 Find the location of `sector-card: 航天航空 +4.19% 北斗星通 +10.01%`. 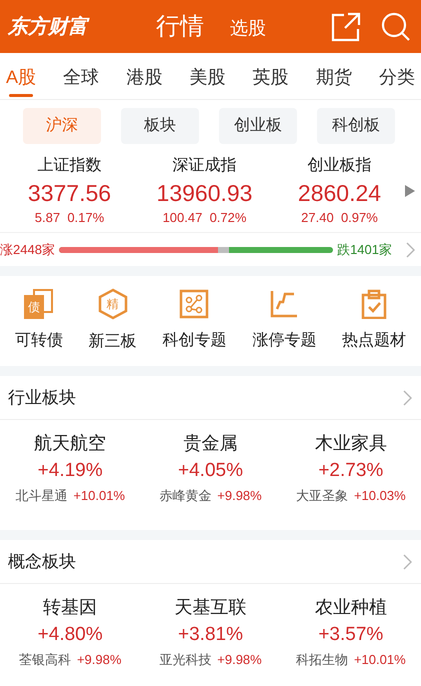

sector-card: 航天航空 +4.19% 北斗星通 +10.01% is located at coordinates (70, 480).